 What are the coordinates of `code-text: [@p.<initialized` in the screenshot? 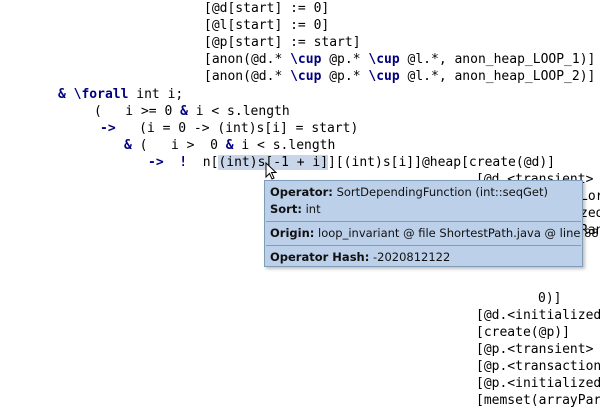 It's located at (538, 383).